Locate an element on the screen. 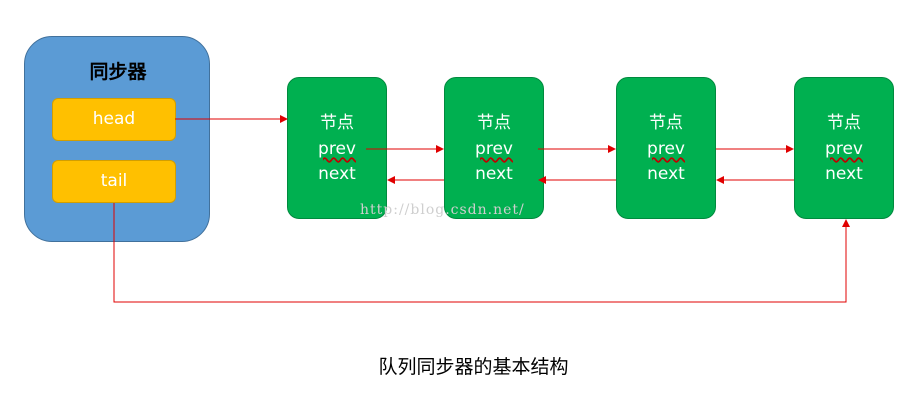  diagram-caption: 队列同步器的基本结构 is located at coordinates (473, 367).